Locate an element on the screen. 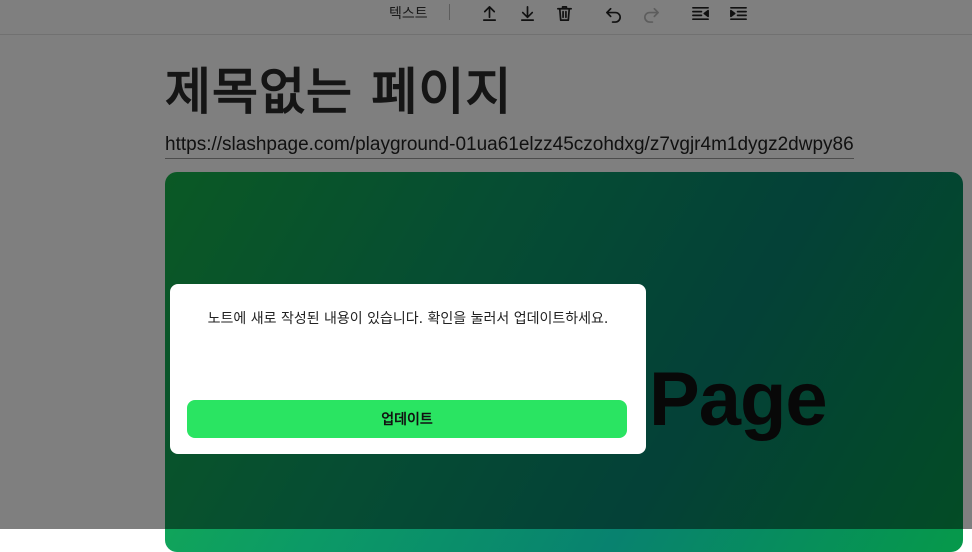 Image resolution: width=972 pixels, height=552 pixels. dialog-message: 노트에 새로 작성된 내용이 있습니다. 확인을 눌러서 업데이트하세요. is located at coordinates (408, 319).